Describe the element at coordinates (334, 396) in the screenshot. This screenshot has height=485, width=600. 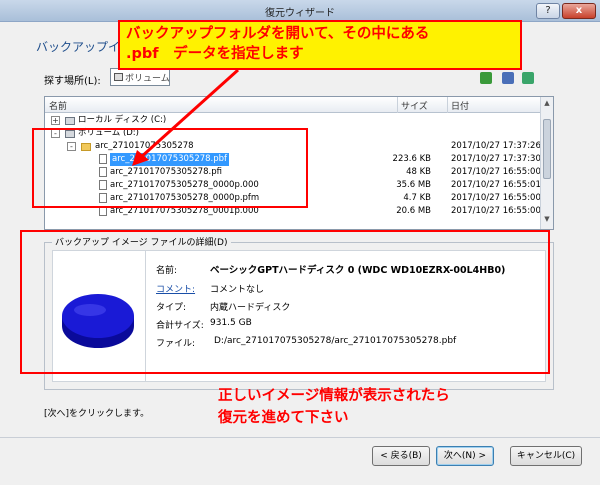
I see `annotation-note: 正しいイメージ情報が表示されたら` at that location.